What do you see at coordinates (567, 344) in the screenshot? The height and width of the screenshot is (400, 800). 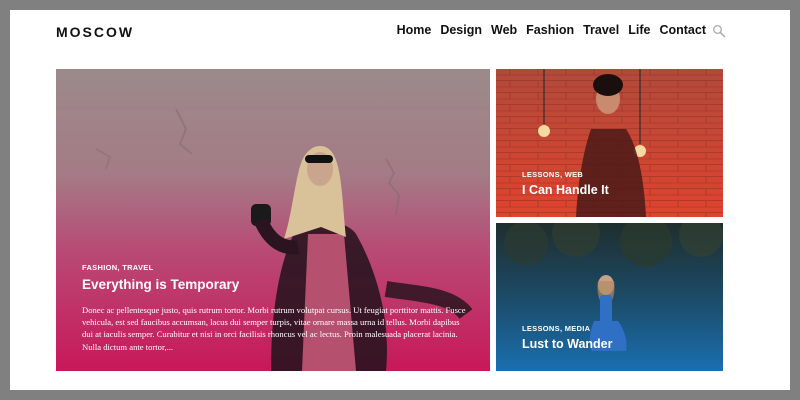 I see `post-title: Lust to Wander` at bounding box center [567, 344].